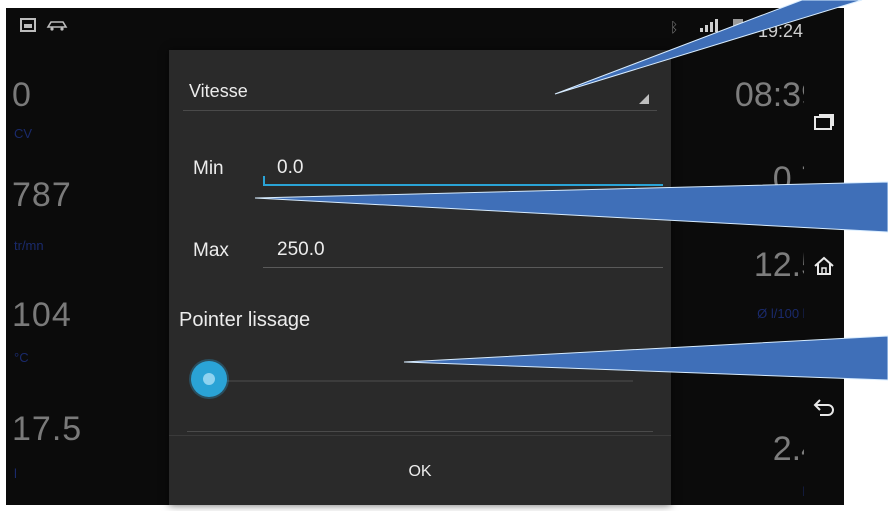 The height and width of the screenshot is (511, 888). Describe the element at coordinates (738, 25) in the screenshot. I see `battery-icon` at that location.